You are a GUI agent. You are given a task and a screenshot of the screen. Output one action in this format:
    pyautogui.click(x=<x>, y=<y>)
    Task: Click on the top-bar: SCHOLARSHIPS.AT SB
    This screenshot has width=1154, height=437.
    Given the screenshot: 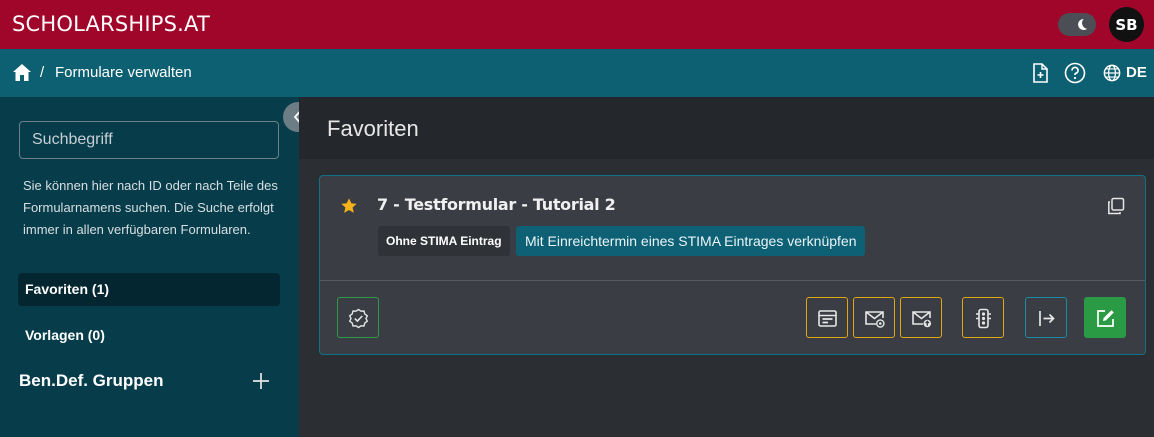 What is the action you would take?
    pyautogui.click(x=577, y=24)
    